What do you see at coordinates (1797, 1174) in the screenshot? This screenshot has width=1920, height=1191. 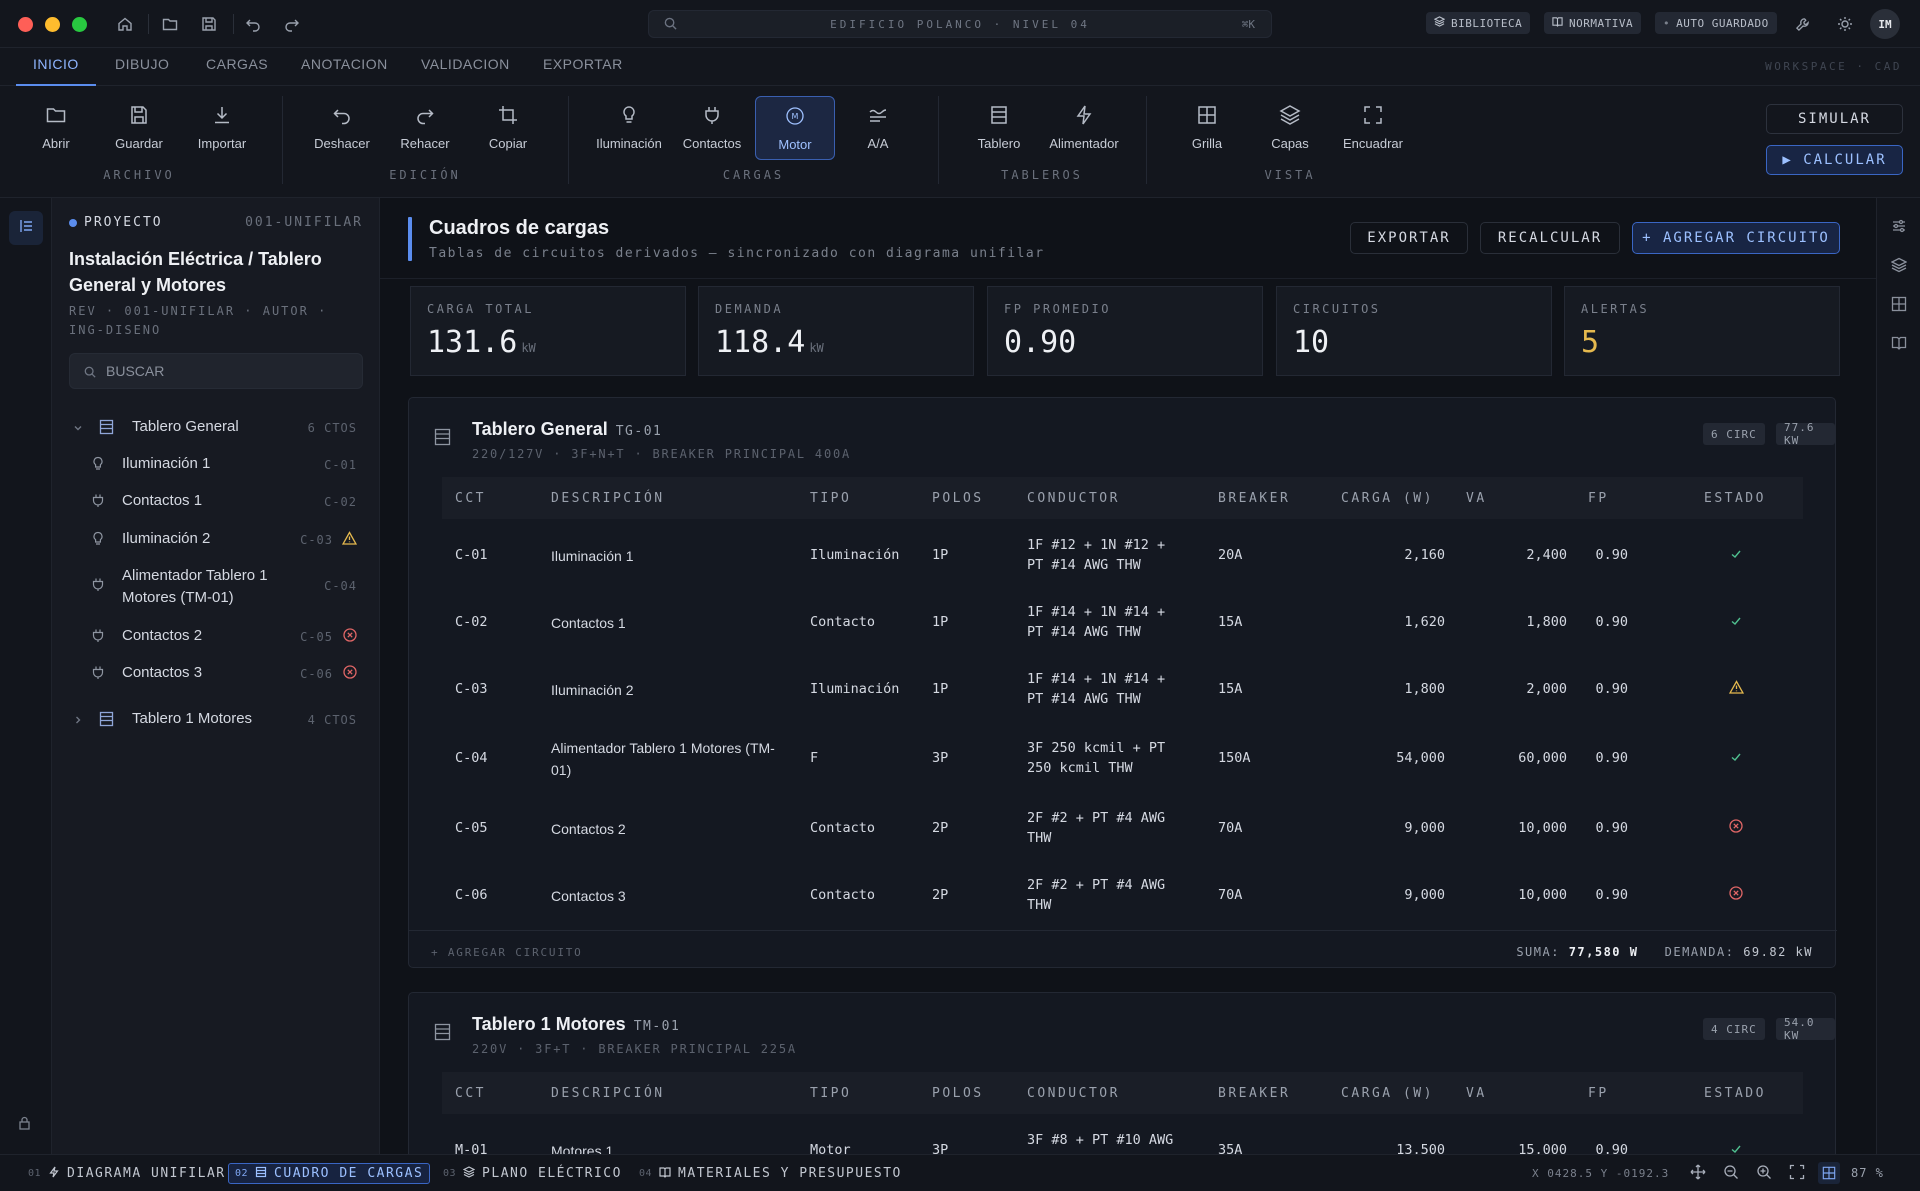 I see `fit-frame-icon` at bounding box center [1797, 1174].